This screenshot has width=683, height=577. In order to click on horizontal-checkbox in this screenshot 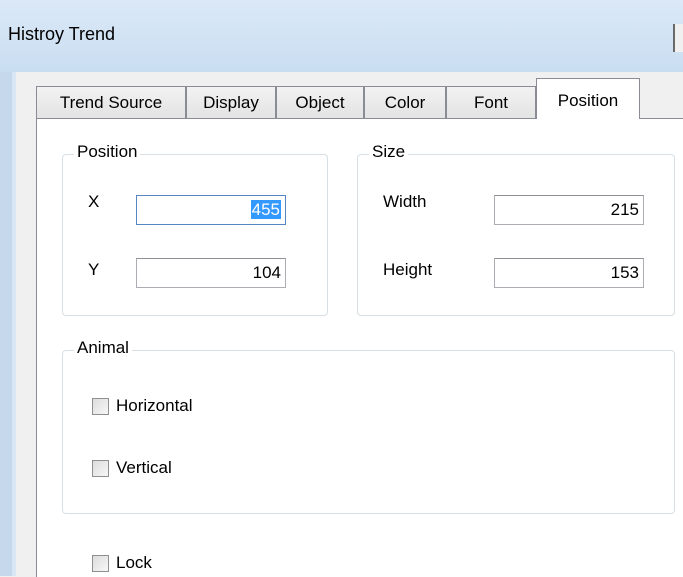, I will do `click(100, 406)`.